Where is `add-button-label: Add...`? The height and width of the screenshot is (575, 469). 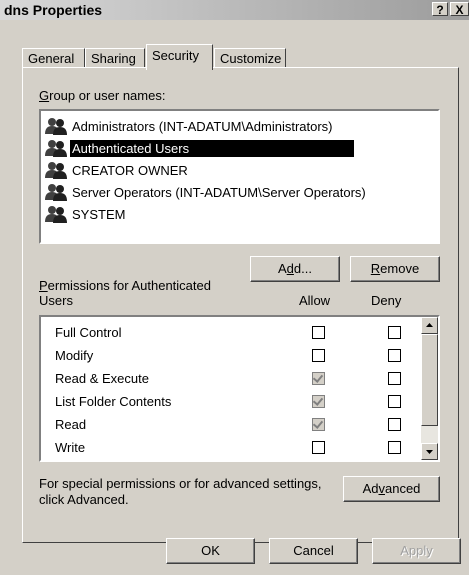
add-button-label: Add... is located at coordinates (295, 268).